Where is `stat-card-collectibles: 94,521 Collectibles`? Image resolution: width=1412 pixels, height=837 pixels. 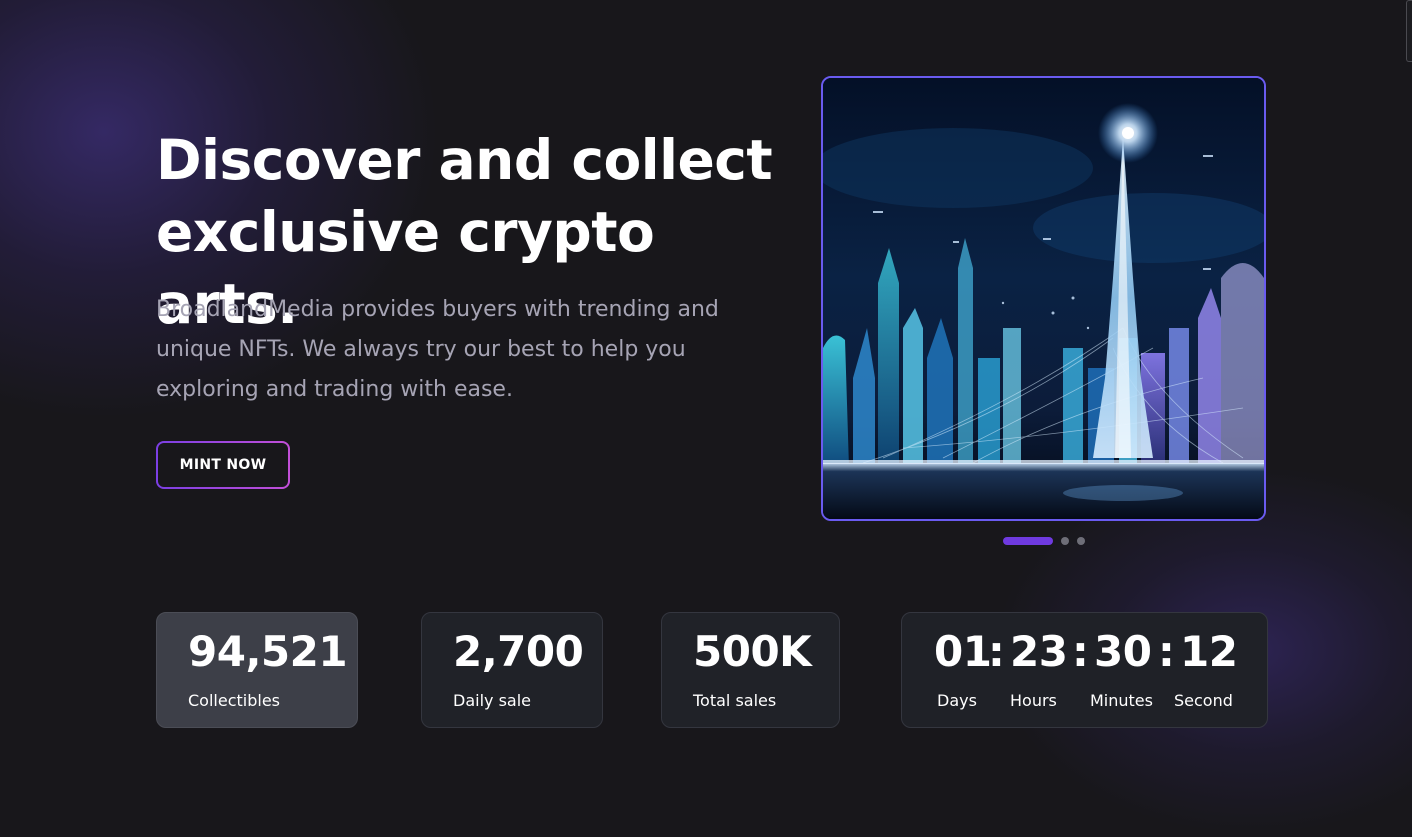 stat-card-collectibles: 94,521 Collectibles is located at coordinates (257, 670).